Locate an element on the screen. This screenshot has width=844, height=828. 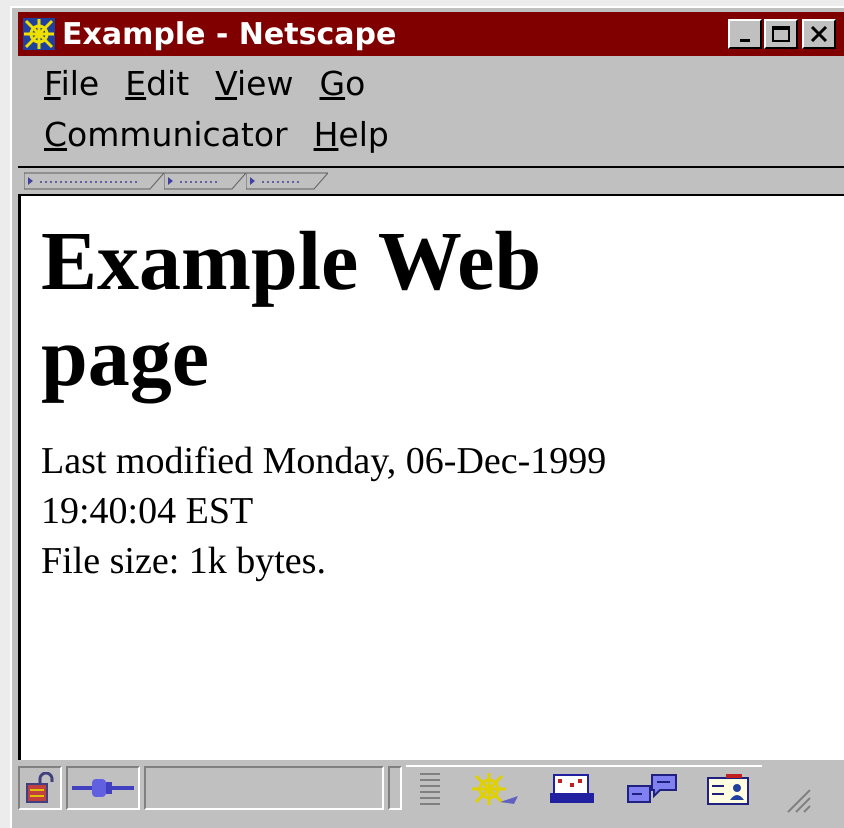
maximize-button is located at coordinates (781, 34).